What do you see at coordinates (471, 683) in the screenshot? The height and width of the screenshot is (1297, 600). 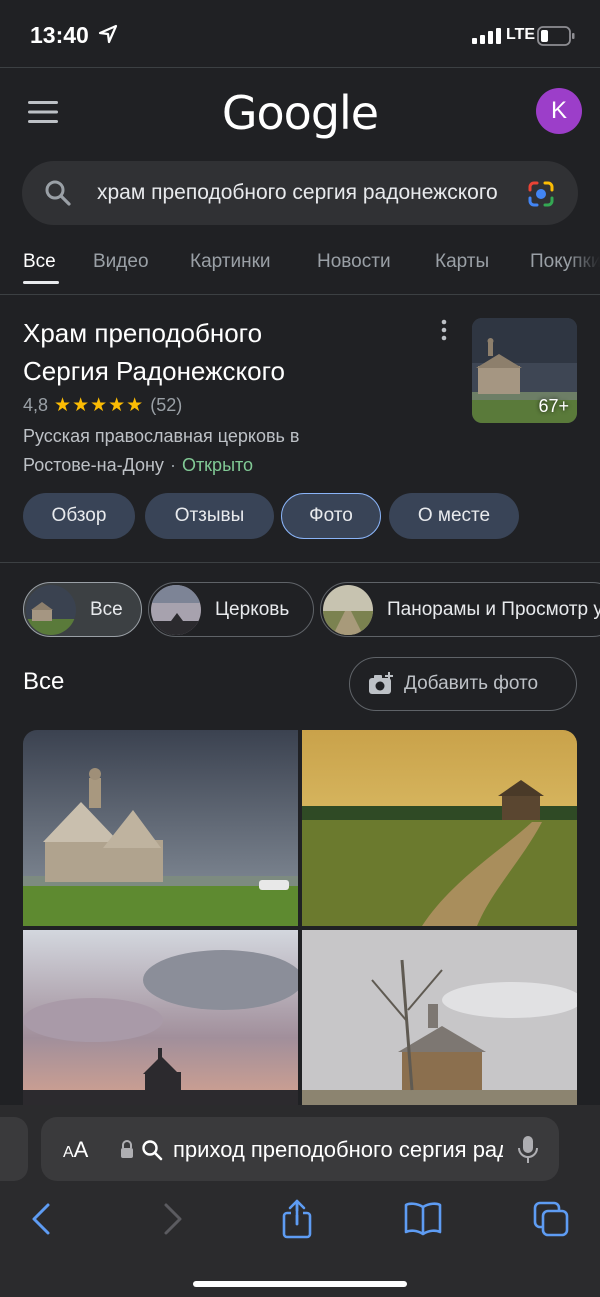 I see `add-photo-label: Добавить фото` at bounding box center [471, 683].